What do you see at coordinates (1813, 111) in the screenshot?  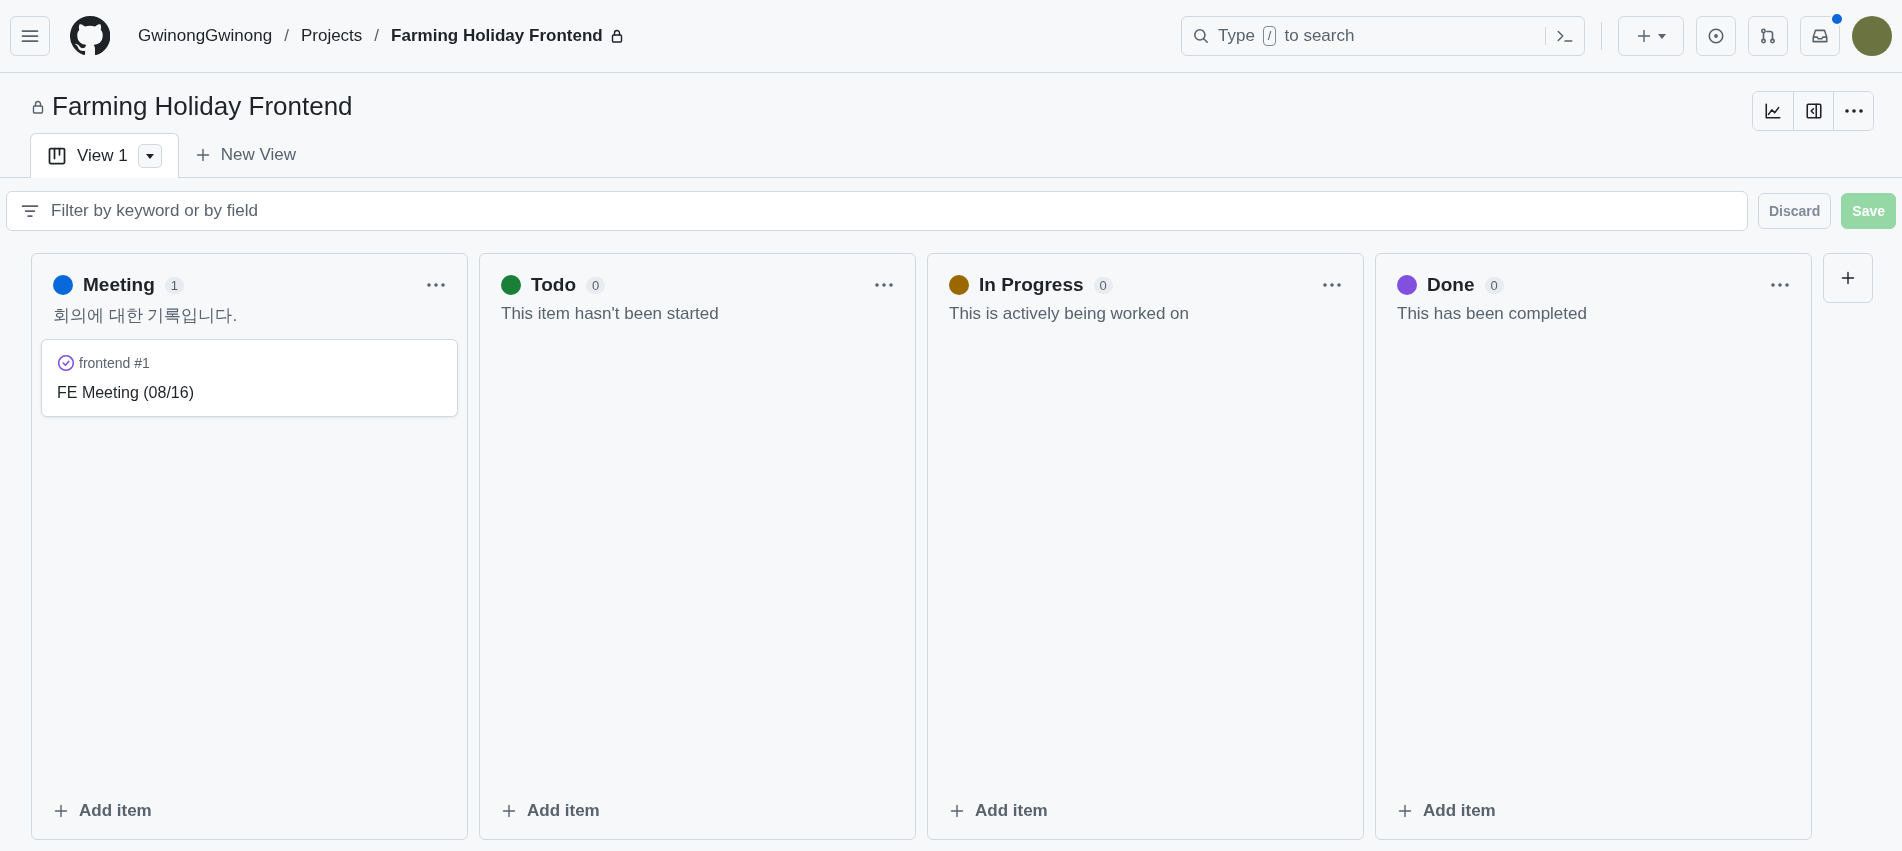 I see `panel-icon` at bounding box center [1813, 111].